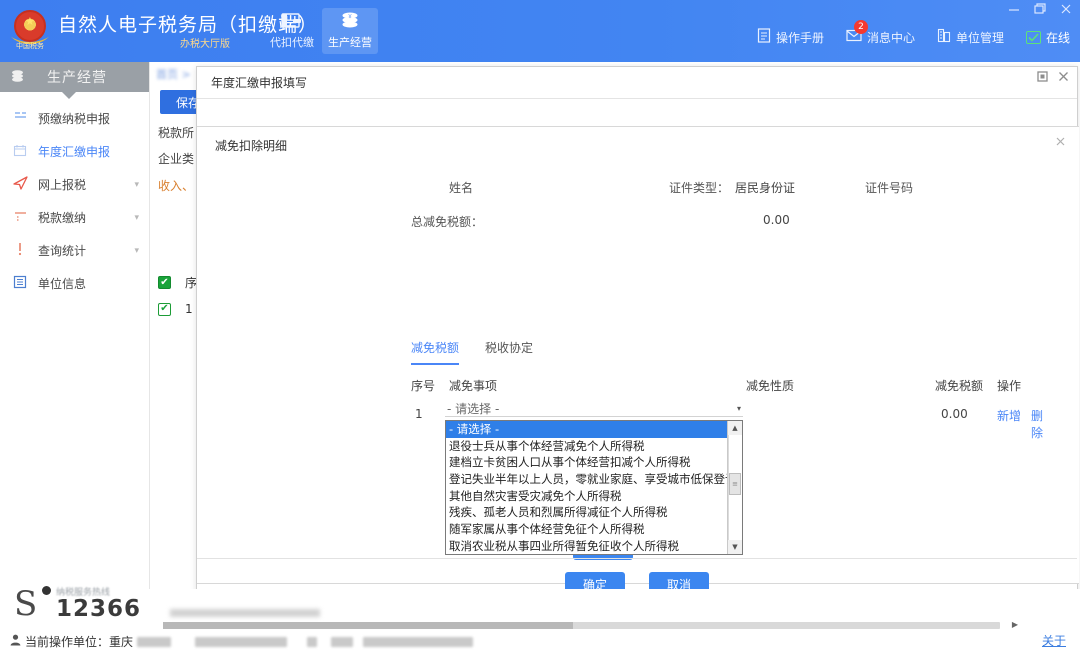 This screenshot has height=651, width=1080. What do you see at coordinates (242, 641) in the screenshot?
I see `current-unit-status: 当前操作单位：重庆` at bounding box center [242, 641].